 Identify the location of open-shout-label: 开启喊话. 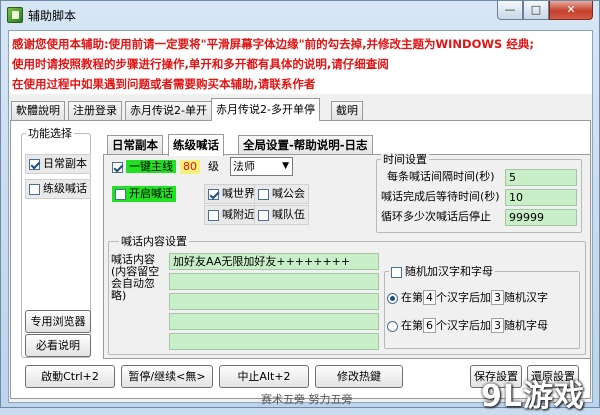
(151, 193).